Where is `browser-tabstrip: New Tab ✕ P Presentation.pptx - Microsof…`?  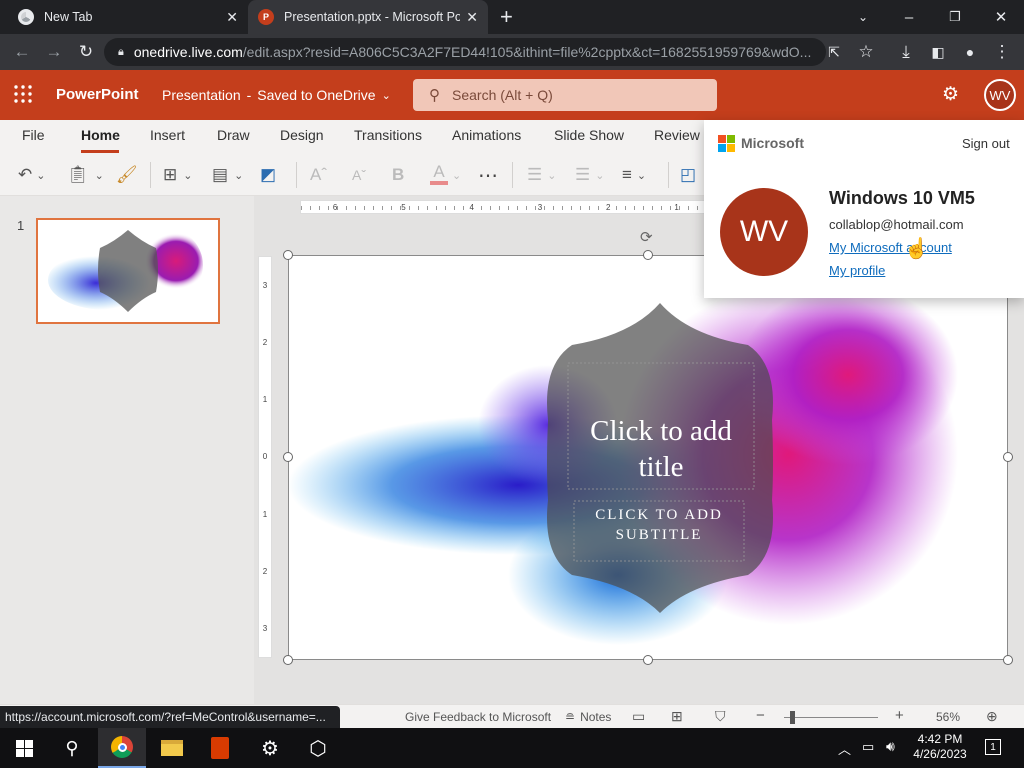
browser-tabstrip: New Tab ✕ P Presentation.pptx - Microsof… is located at coordinates (512, 17).